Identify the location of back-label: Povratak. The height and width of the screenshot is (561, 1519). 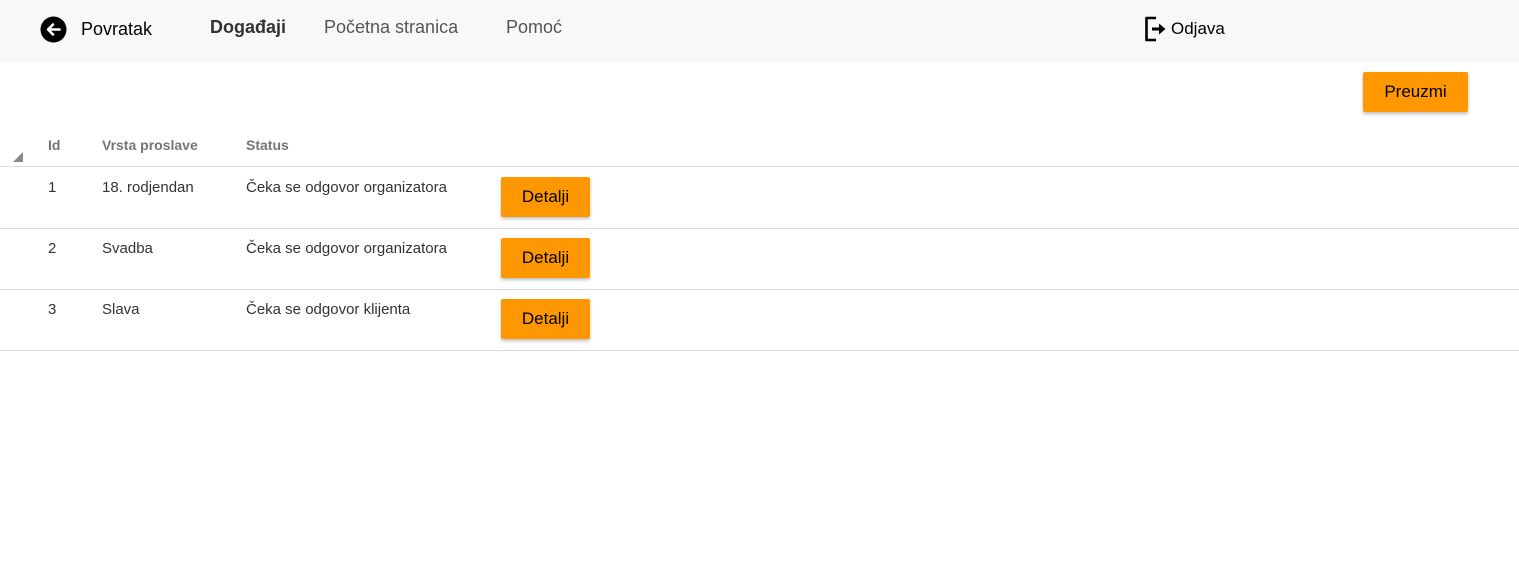
(117, 28).